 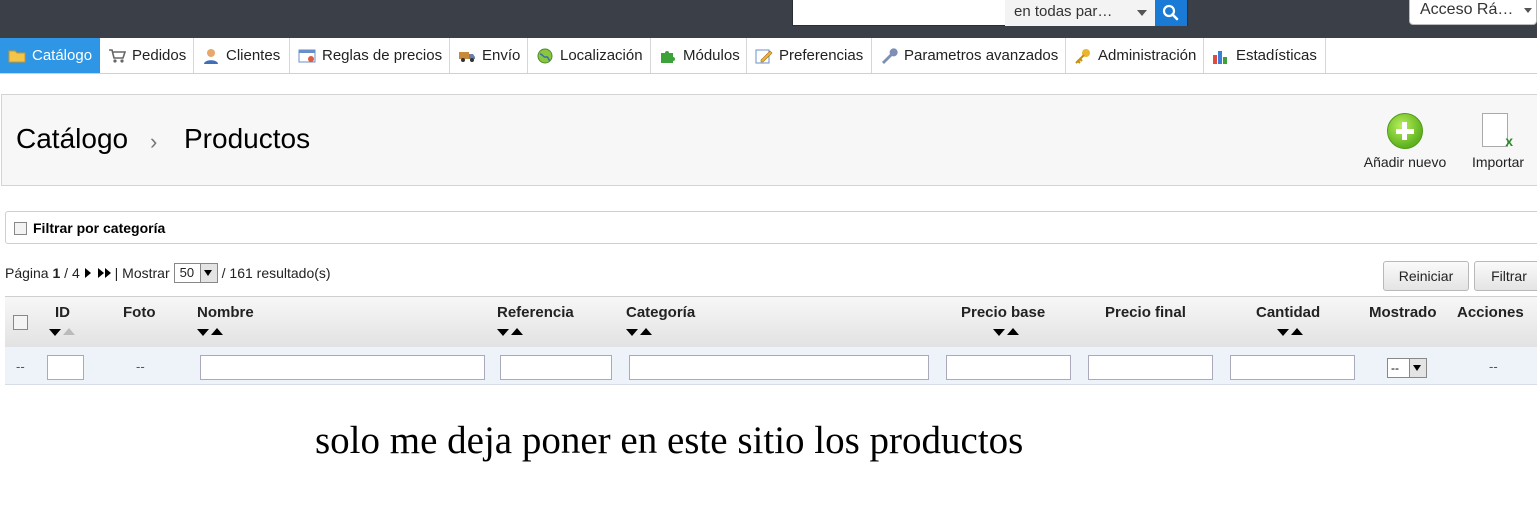 I want to click on filter-button: Filtrar, so click(x=1505, y=276).